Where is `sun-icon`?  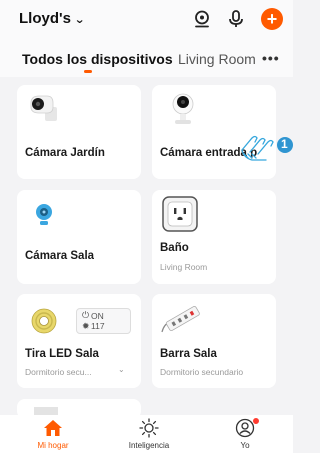 sun-icon is located at coordinates (149, 428).